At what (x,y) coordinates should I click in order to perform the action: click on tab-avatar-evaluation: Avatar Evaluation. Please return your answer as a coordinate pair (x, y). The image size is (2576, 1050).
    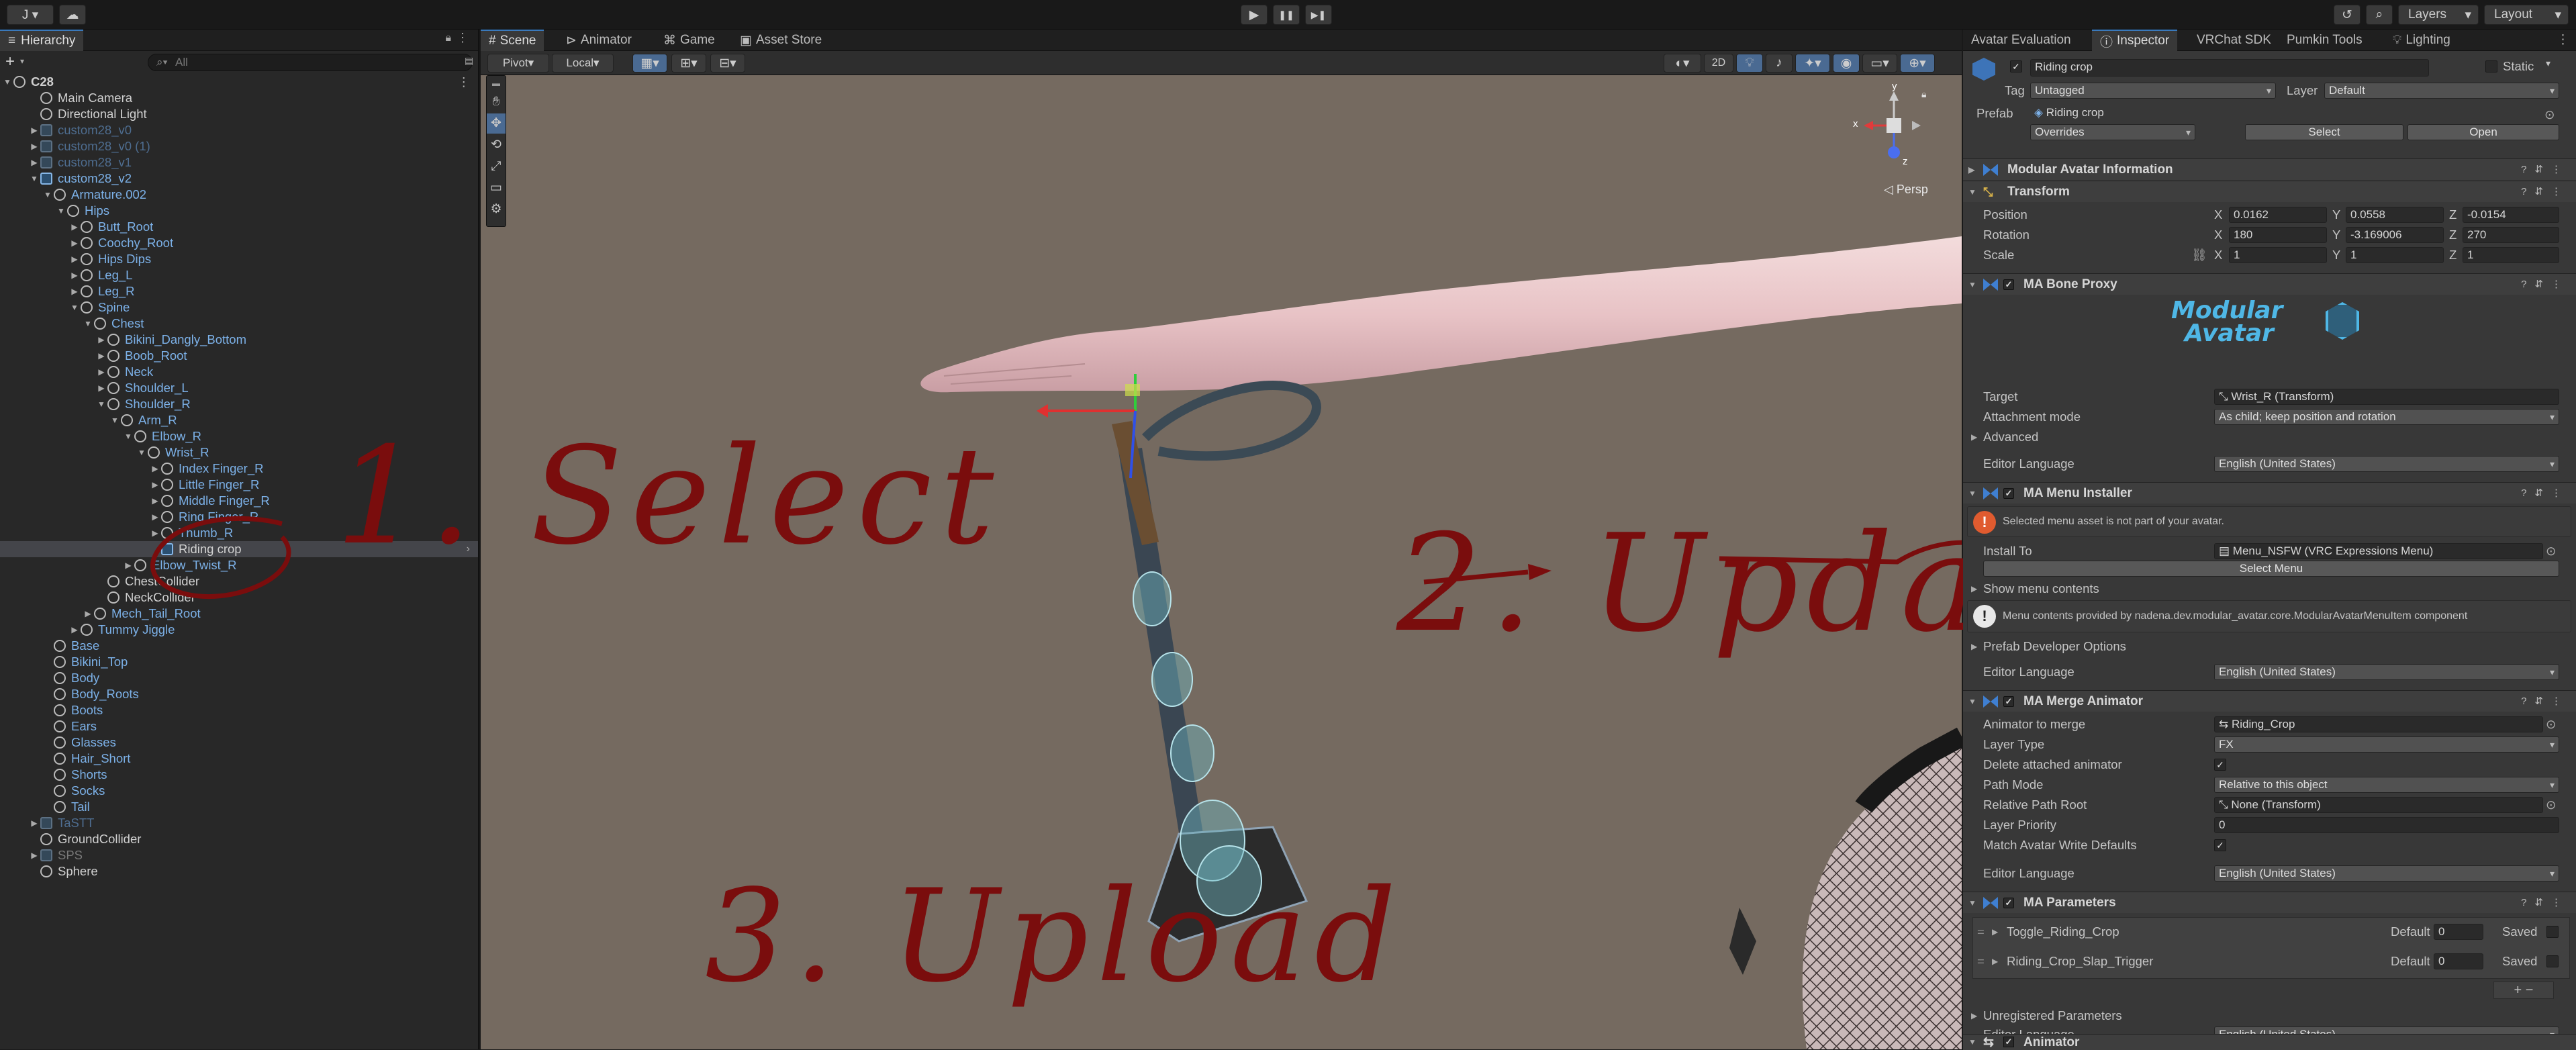
    Looking at the image, I should click on (2021, 40).